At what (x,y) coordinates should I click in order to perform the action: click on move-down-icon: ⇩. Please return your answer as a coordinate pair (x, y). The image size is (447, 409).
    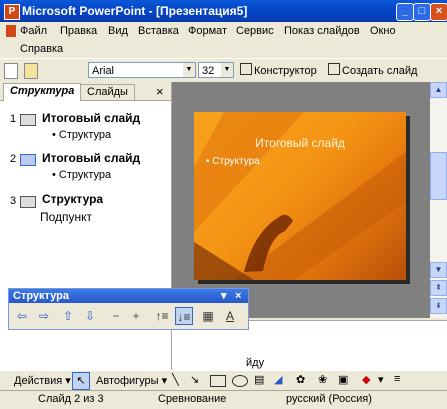
    Looking at the image, I should click on (90, 316).